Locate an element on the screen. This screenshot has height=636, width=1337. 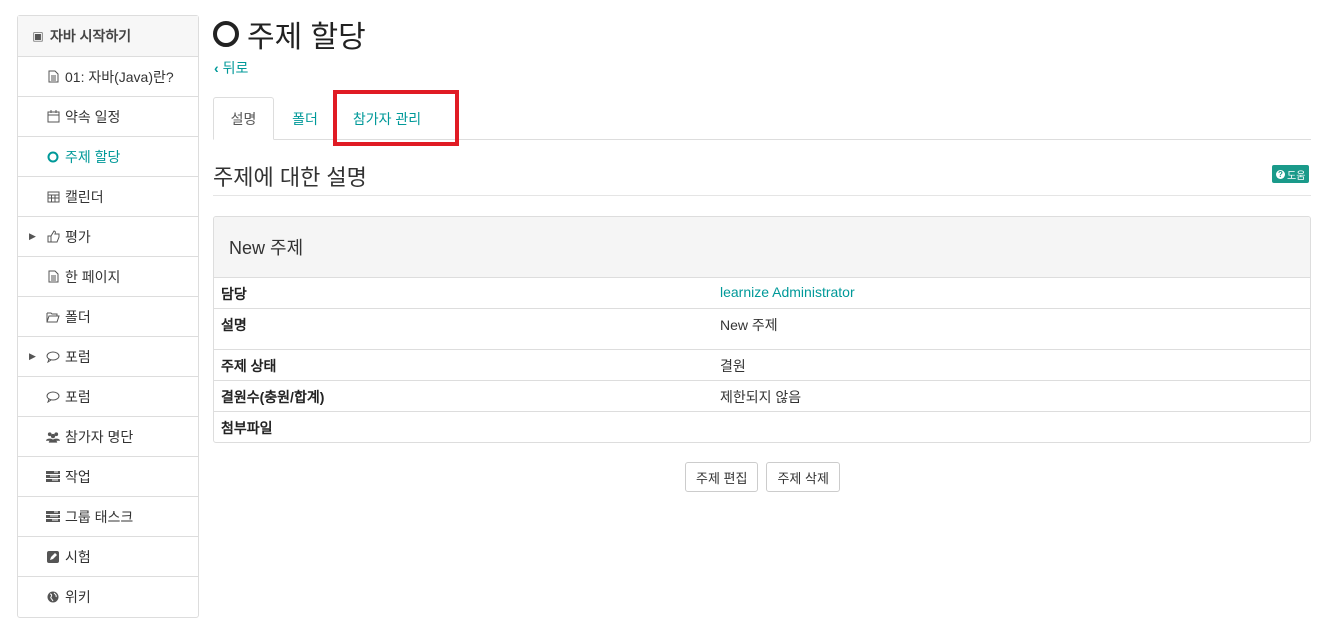
sidebar-item-group-tasks: 그룹 태스크 is located at coordinates (108, 517).